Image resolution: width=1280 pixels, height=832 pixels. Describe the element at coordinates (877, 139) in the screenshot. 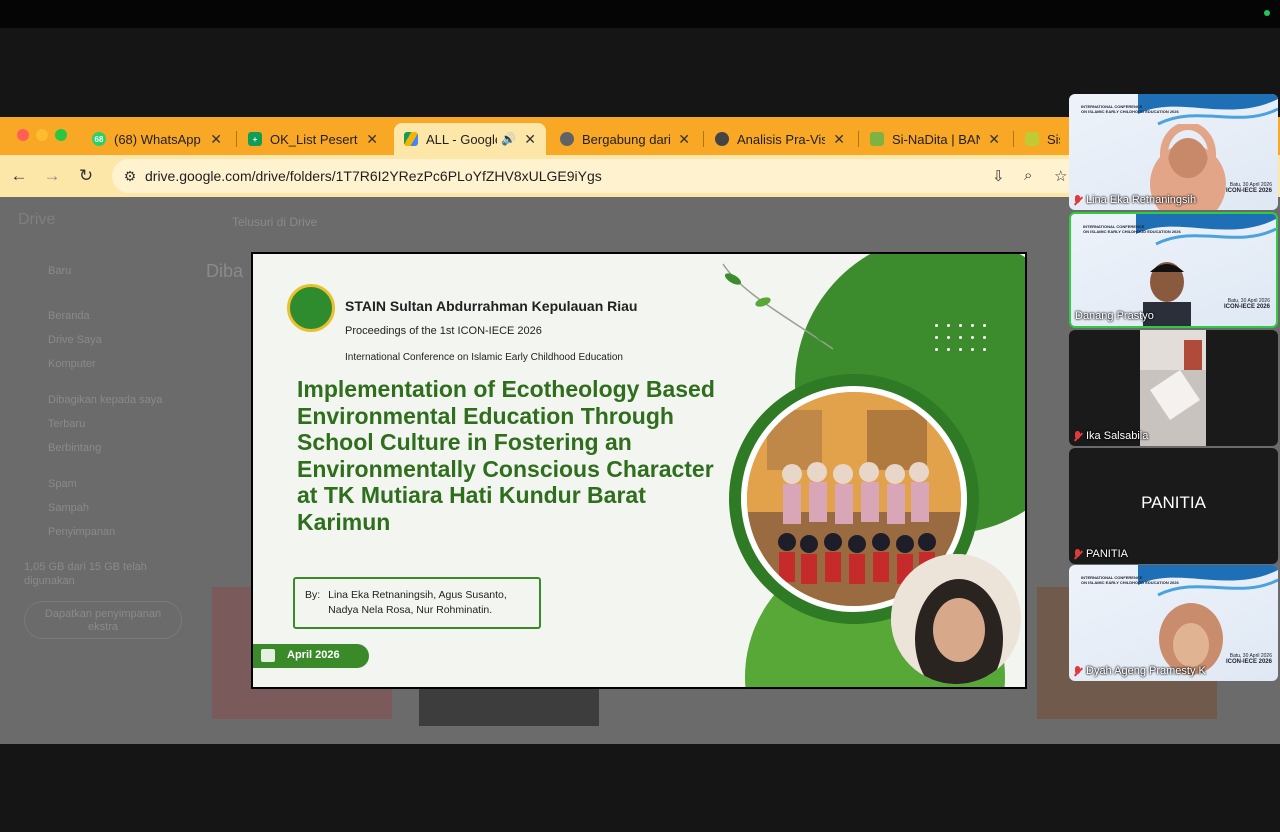

I see `ban-logo-icon` at that location.